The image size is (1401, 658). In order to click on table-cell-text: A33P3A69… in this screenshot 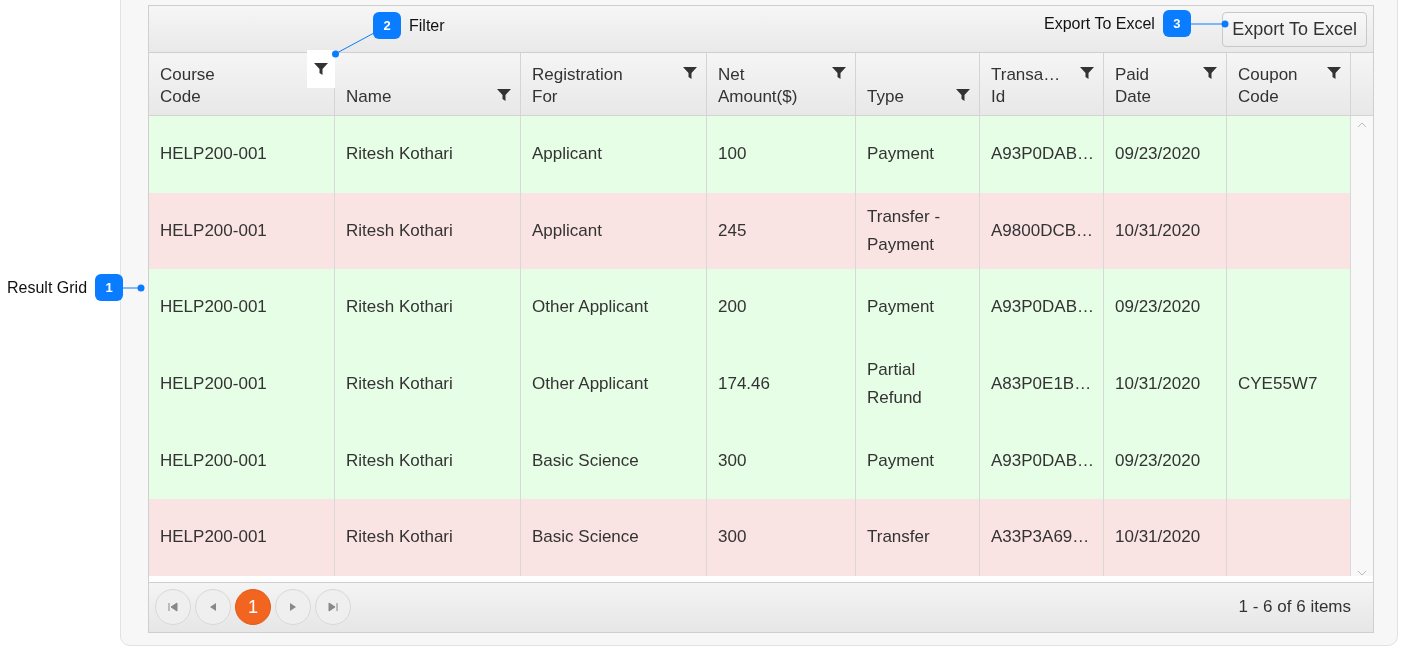, I will do `click(1040, 537)`.